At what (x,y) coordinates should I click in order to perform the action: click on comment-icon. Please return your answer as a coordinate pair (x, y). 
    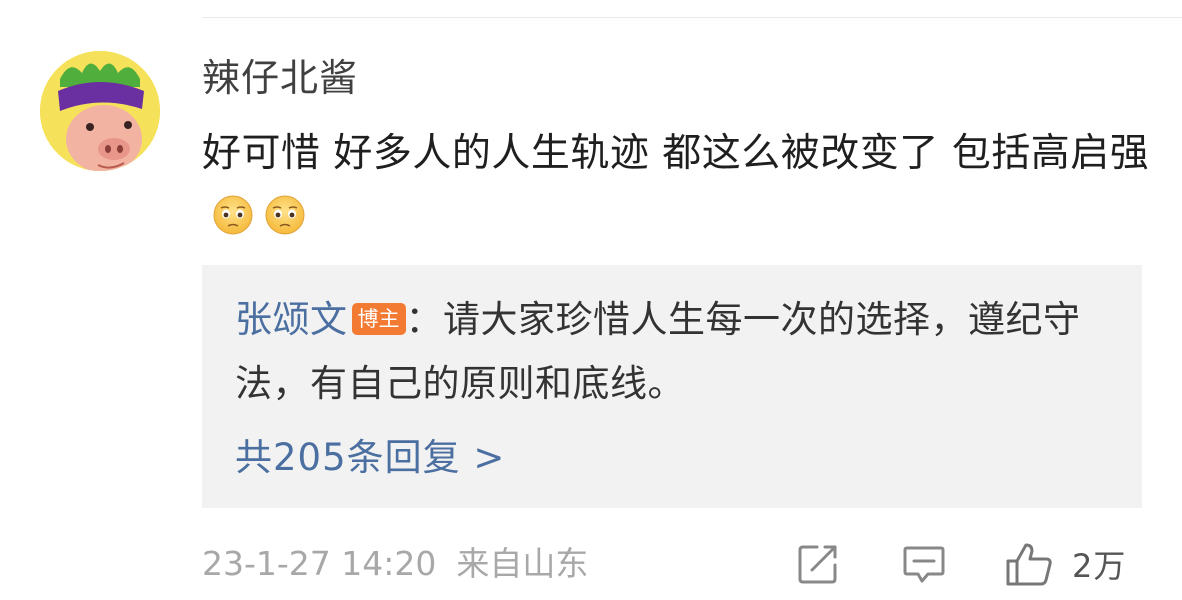
    Looking at the image, I should click on (924, 564).